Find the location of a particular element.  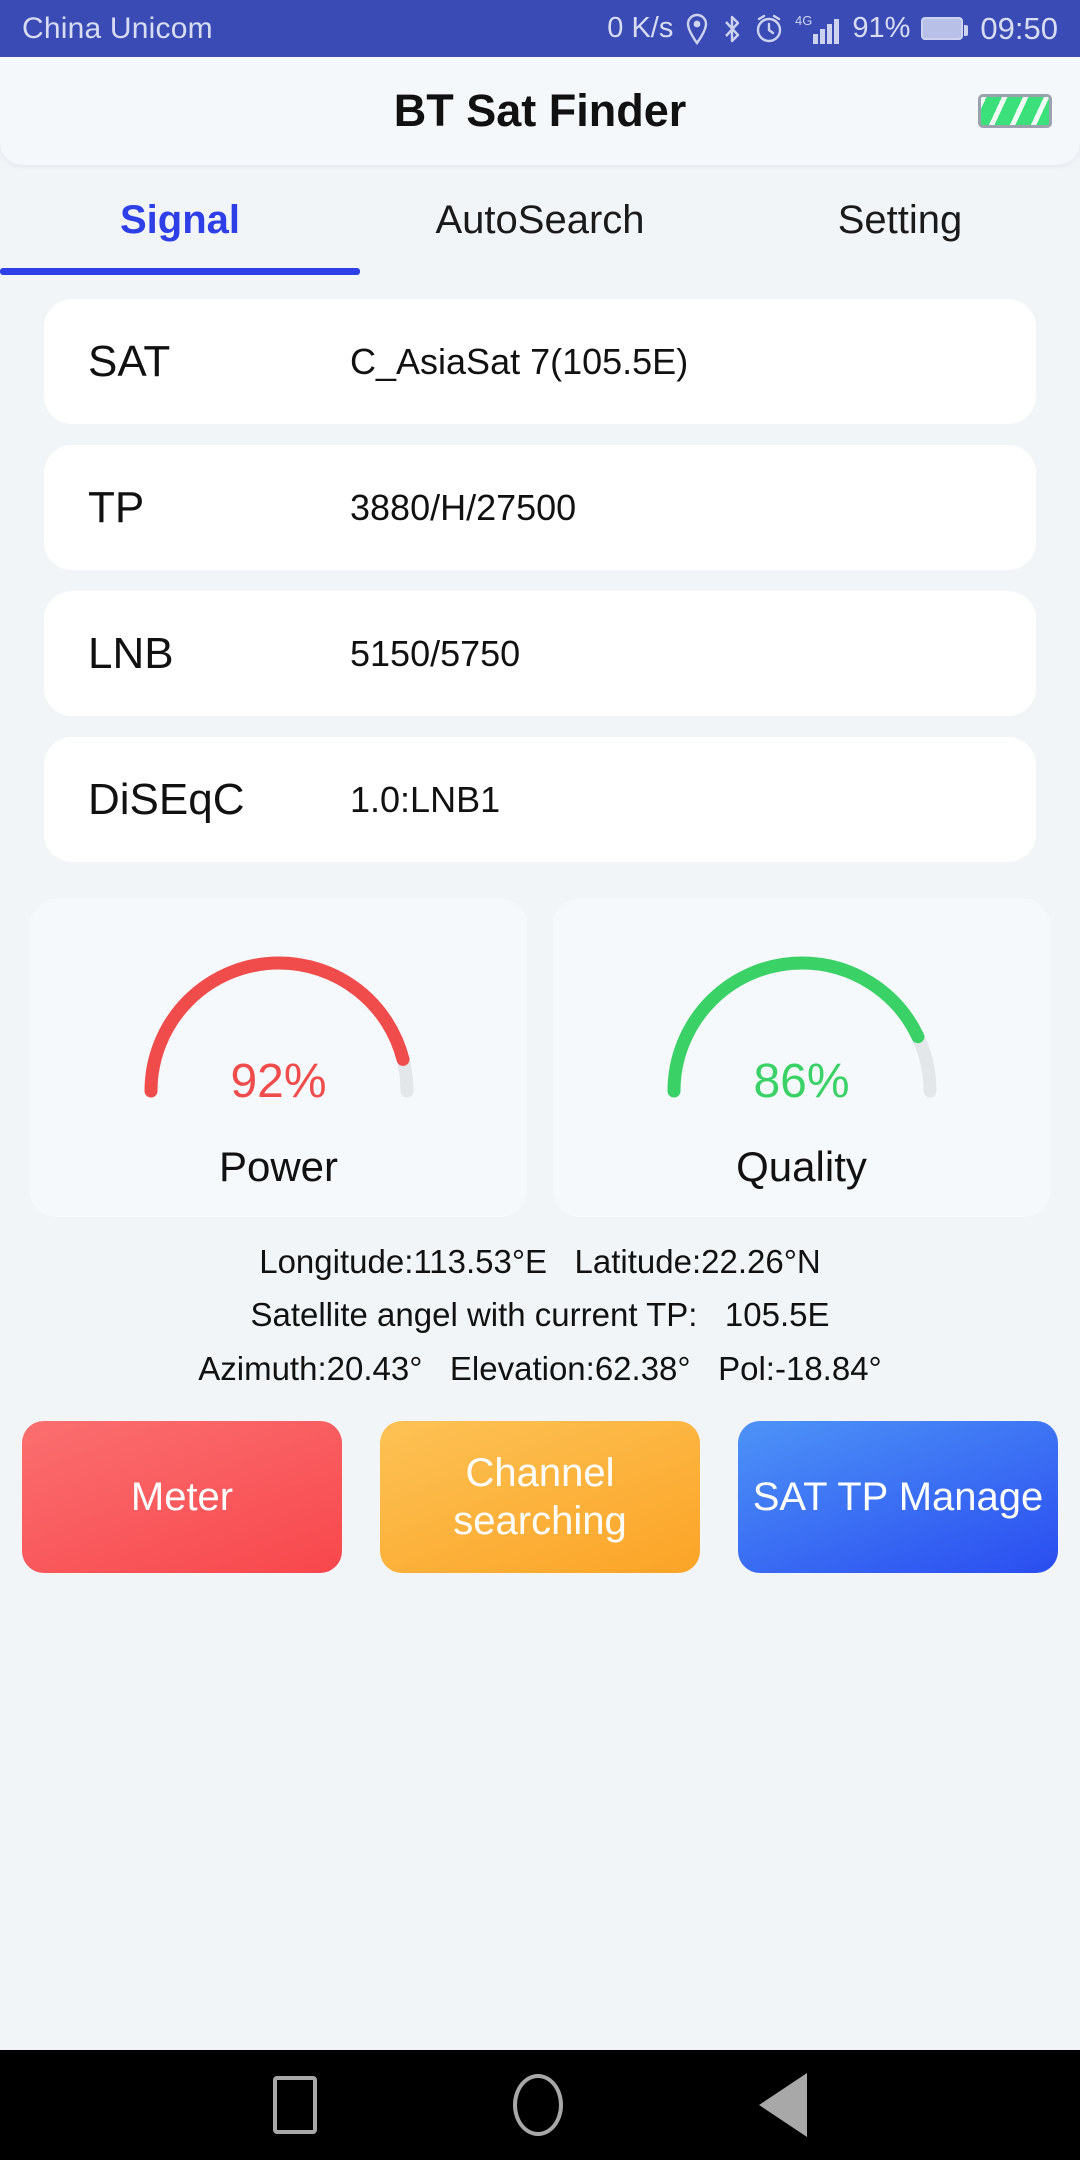

tab-signal-label: Signal is located at coordinates (180, 219).